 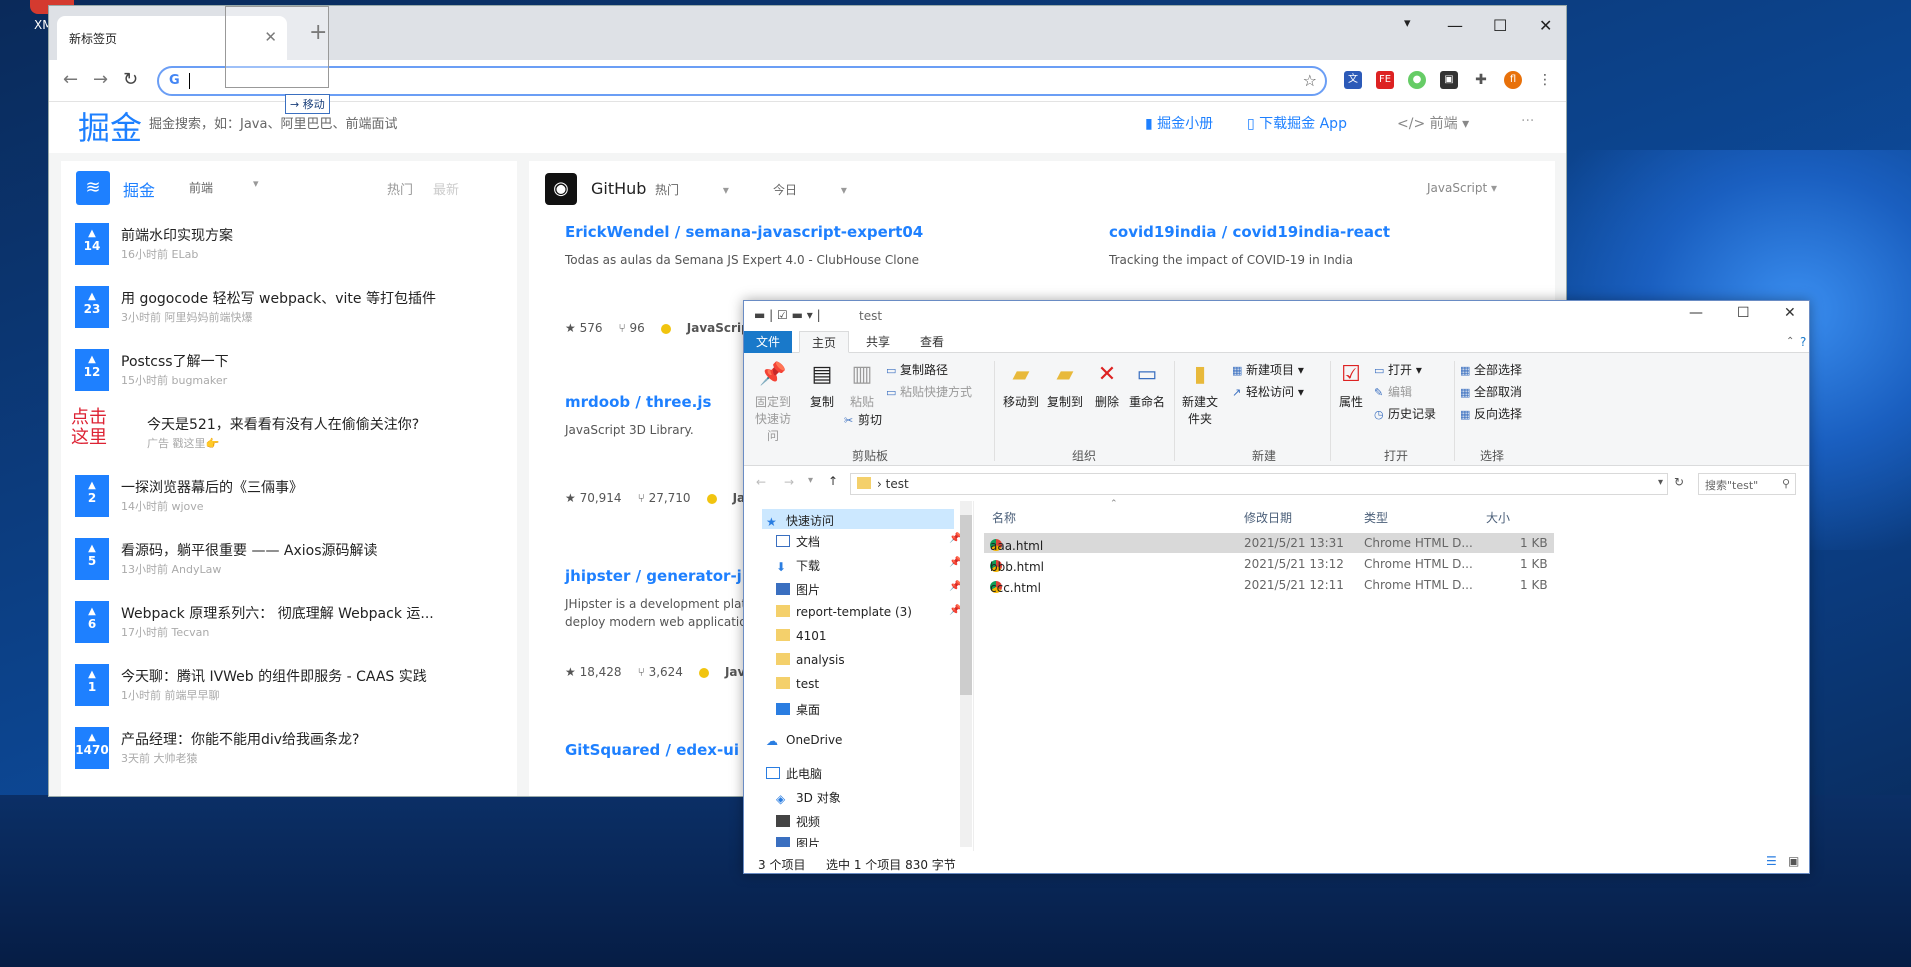 I want to click on nav-scrollbar, so click(x=966, y=674).